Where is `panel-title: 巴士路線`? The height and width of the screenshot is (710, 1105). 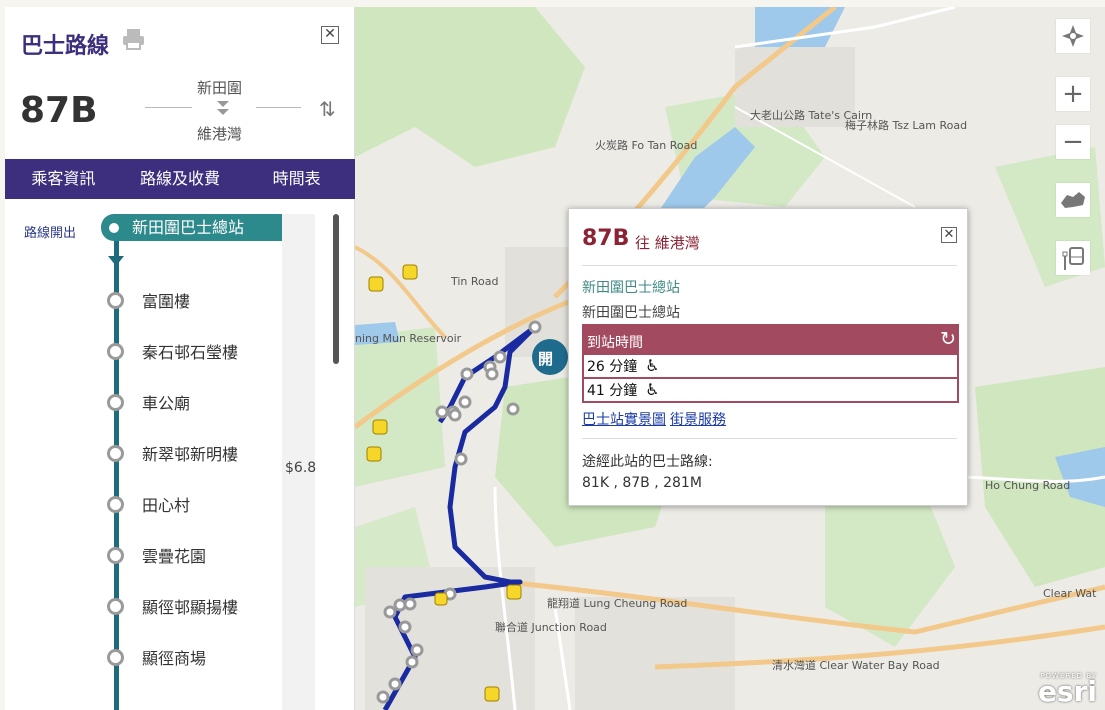 panel-title: 巴士路線 is located at coordinates (65, 46).